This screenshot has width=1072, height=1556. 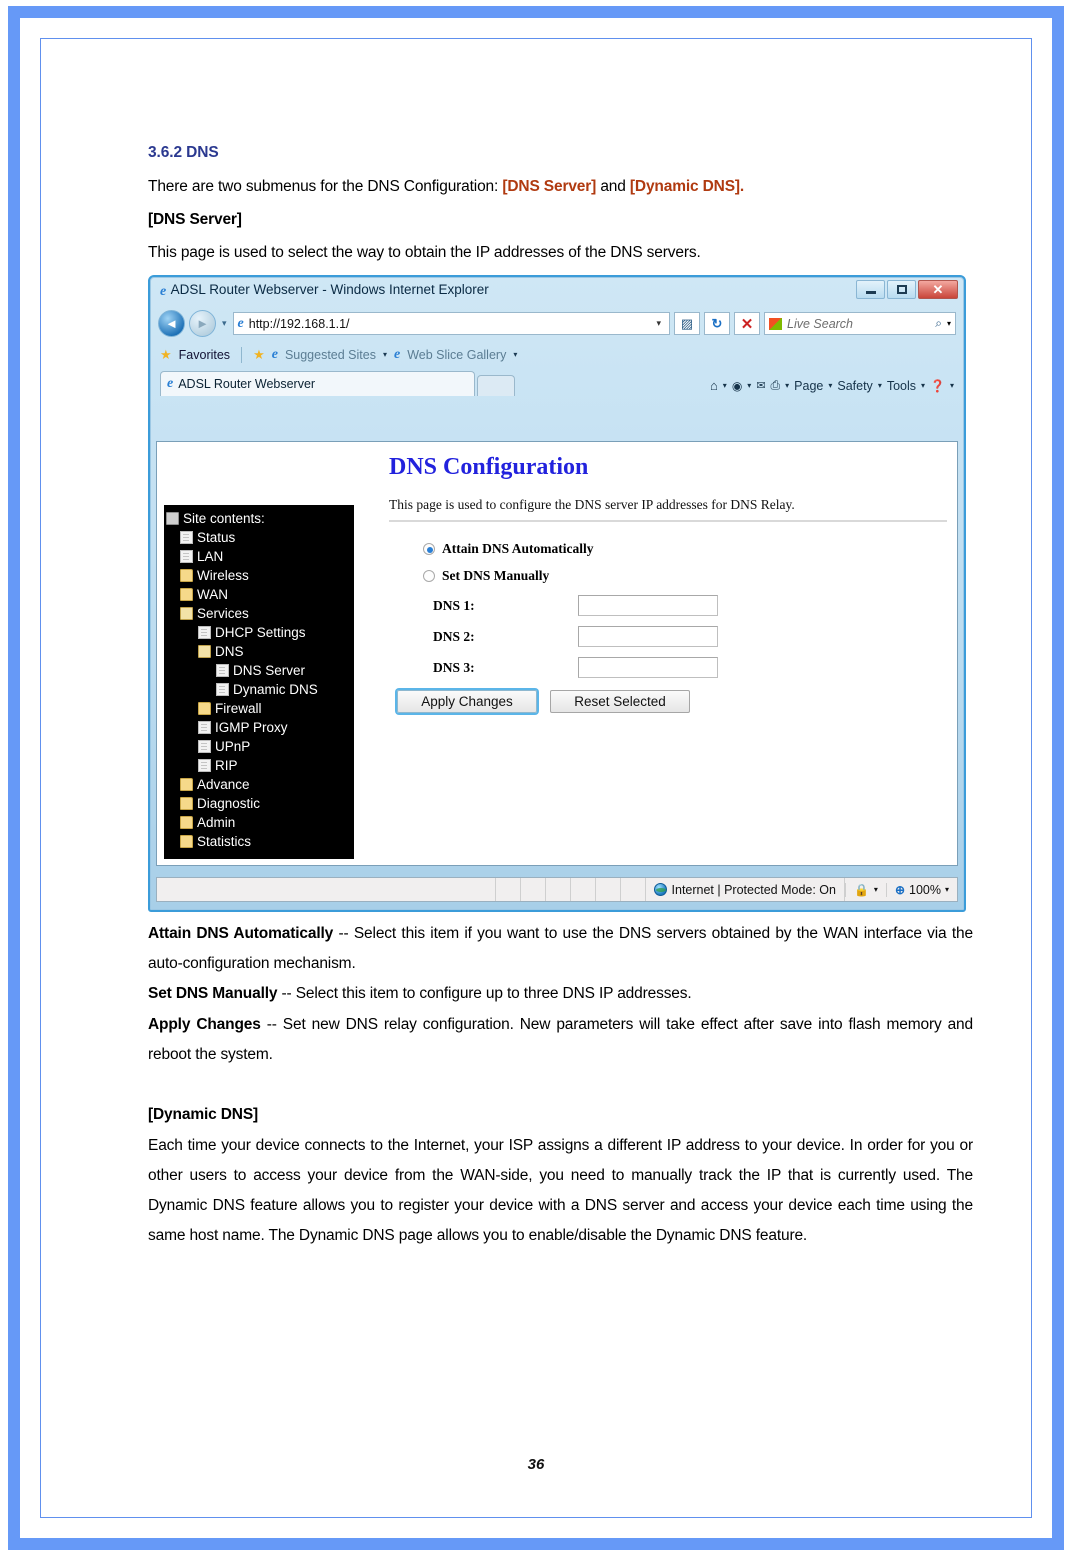 What do you see at coordinates (901, 386) in the screenshot?
I see `tools-menu: Tools` at bounding box center [901, 386].